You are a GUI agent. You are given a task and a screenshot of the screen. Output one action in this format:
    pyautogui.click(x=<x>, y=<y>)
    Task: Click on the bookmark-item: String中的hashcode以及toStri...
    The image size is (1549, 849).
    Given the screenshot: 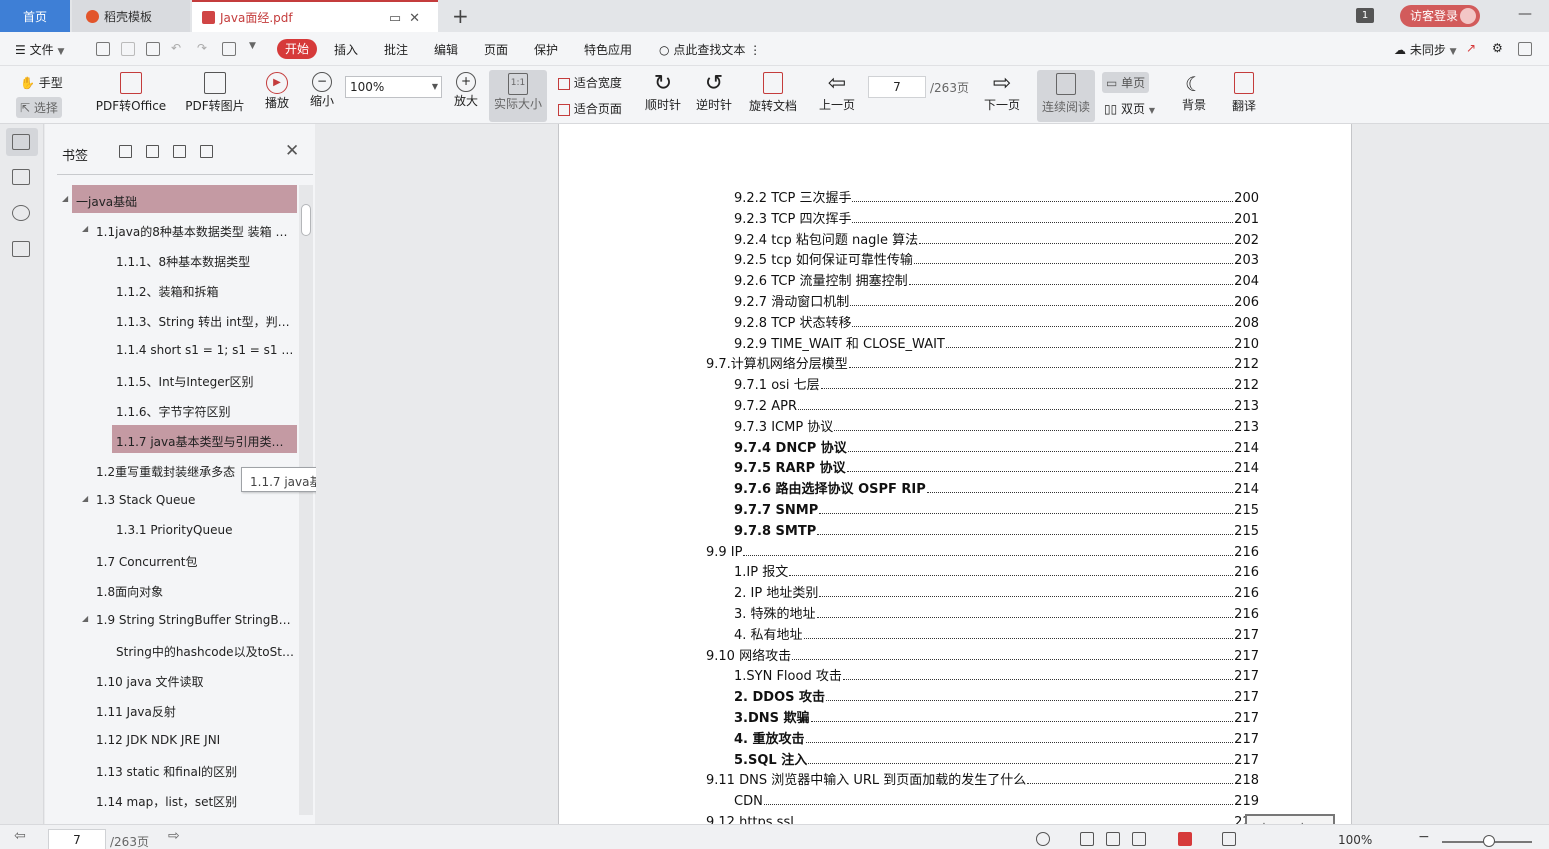 What is the action you would take?
    pyautogui.click(x=172, y=650)
    